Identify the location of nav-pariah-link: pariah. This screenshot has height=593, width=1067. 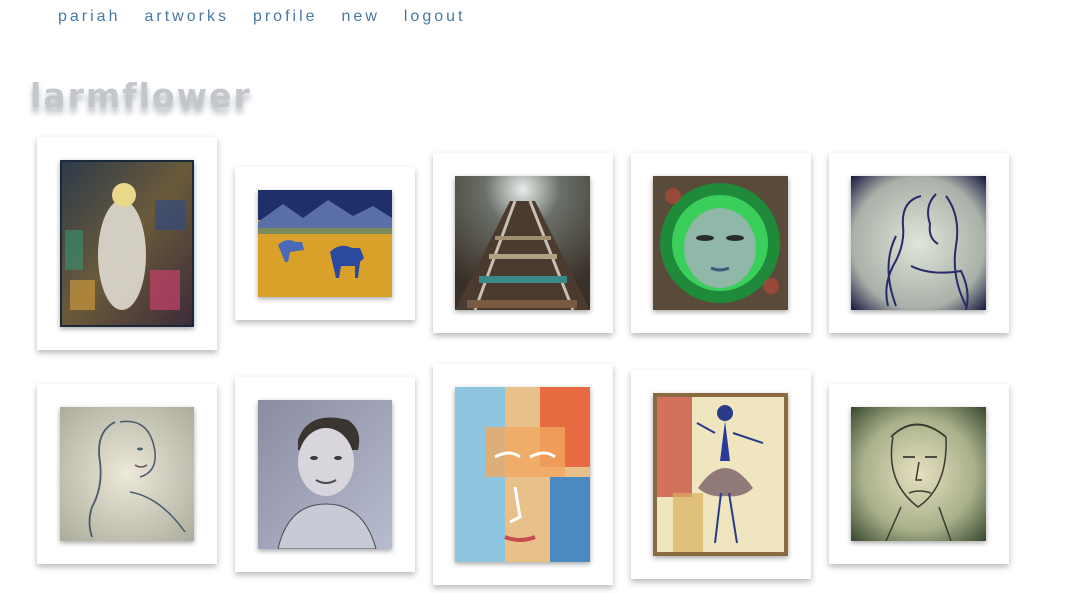
(89, 17).